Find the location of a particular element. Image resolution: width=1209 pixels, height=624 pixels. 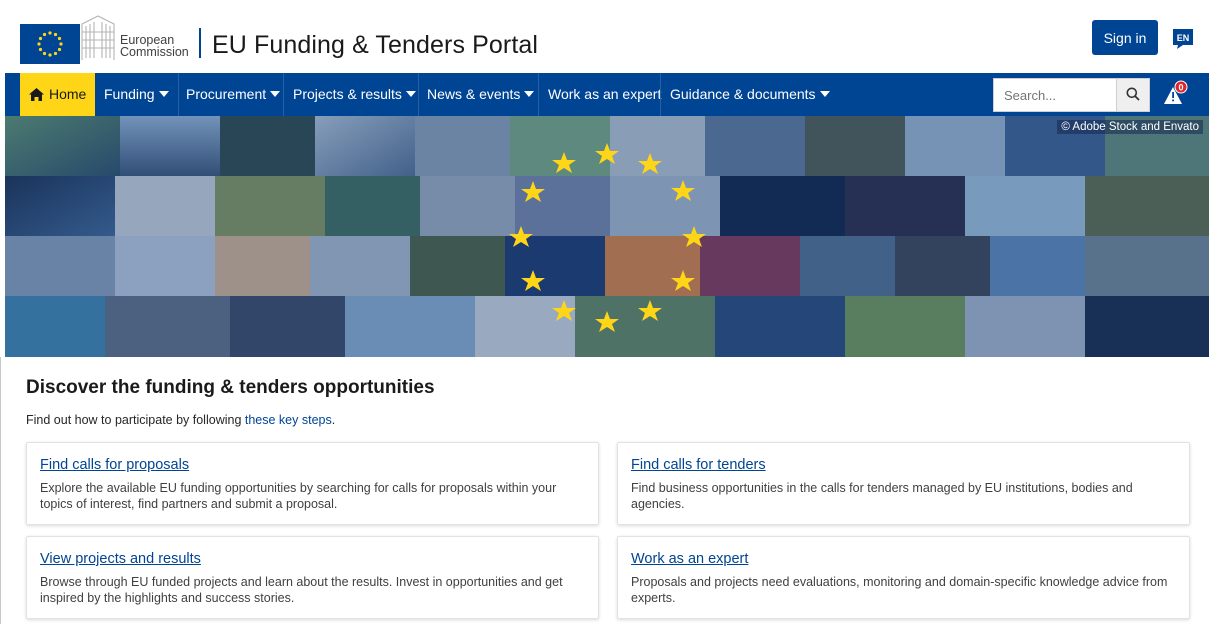

search-button is located at coordinates (1133, 95).